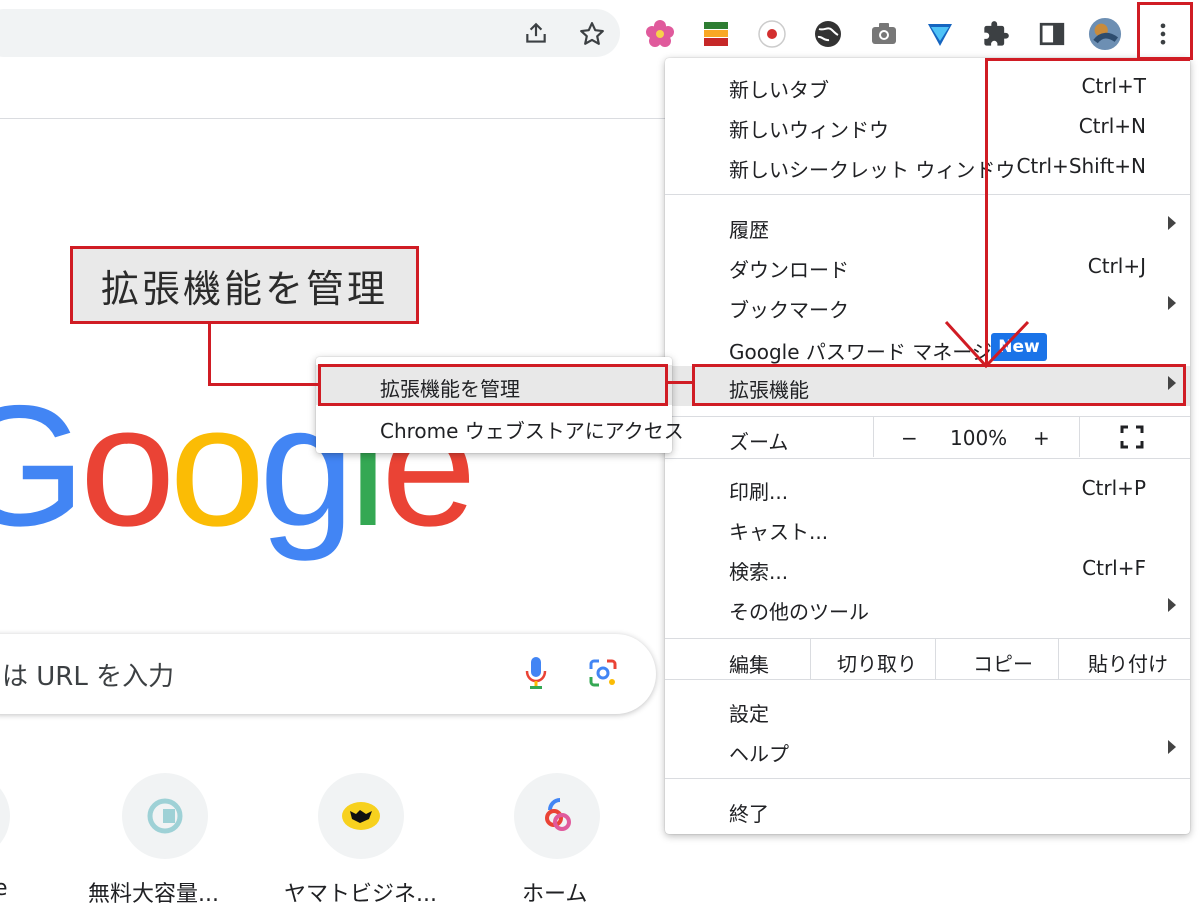 This screenshot has height=903, width=1200. Describe the element at coordinates (1112, 126) in the screenshot. I see `menu-item-shortcut: Ctrl+N` at that location.